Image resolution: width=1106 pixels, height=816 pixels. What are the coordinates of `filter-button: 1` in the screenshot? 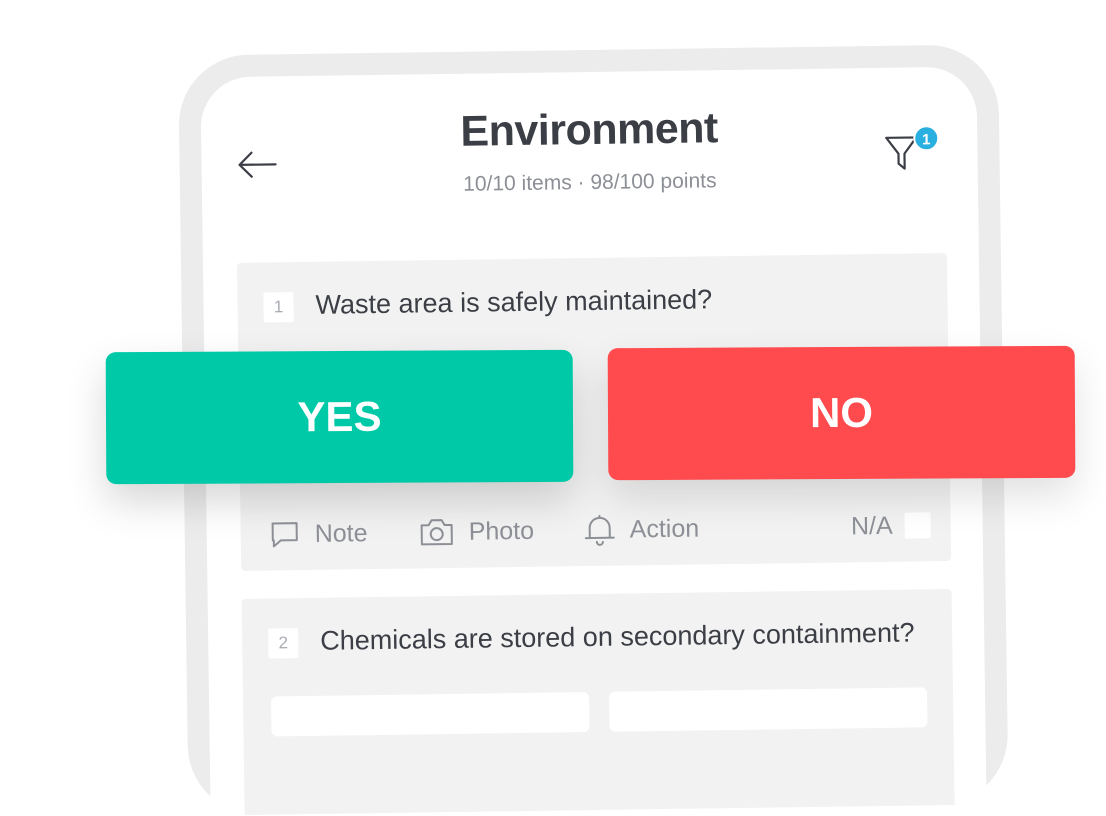 It's located at (913, 151).